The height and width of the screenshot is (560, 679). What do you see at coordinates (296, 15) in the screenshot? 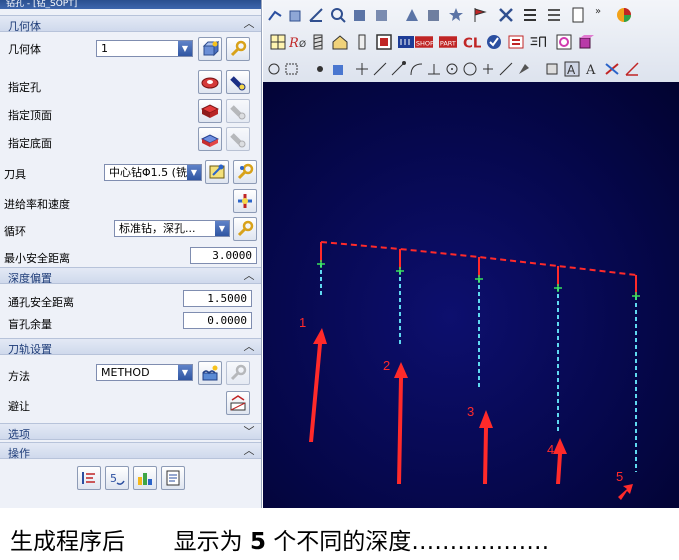
I see `cube-icon` at bounding box center [296, 15].